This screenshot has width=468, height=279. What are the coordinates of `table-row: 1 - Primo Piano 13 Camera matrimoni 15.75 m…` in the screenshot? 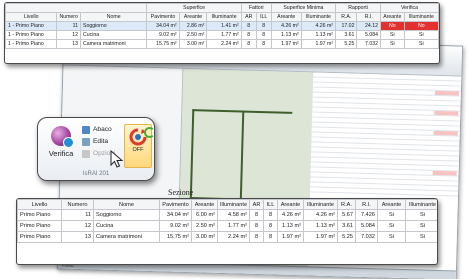 It's located at (222, 44).